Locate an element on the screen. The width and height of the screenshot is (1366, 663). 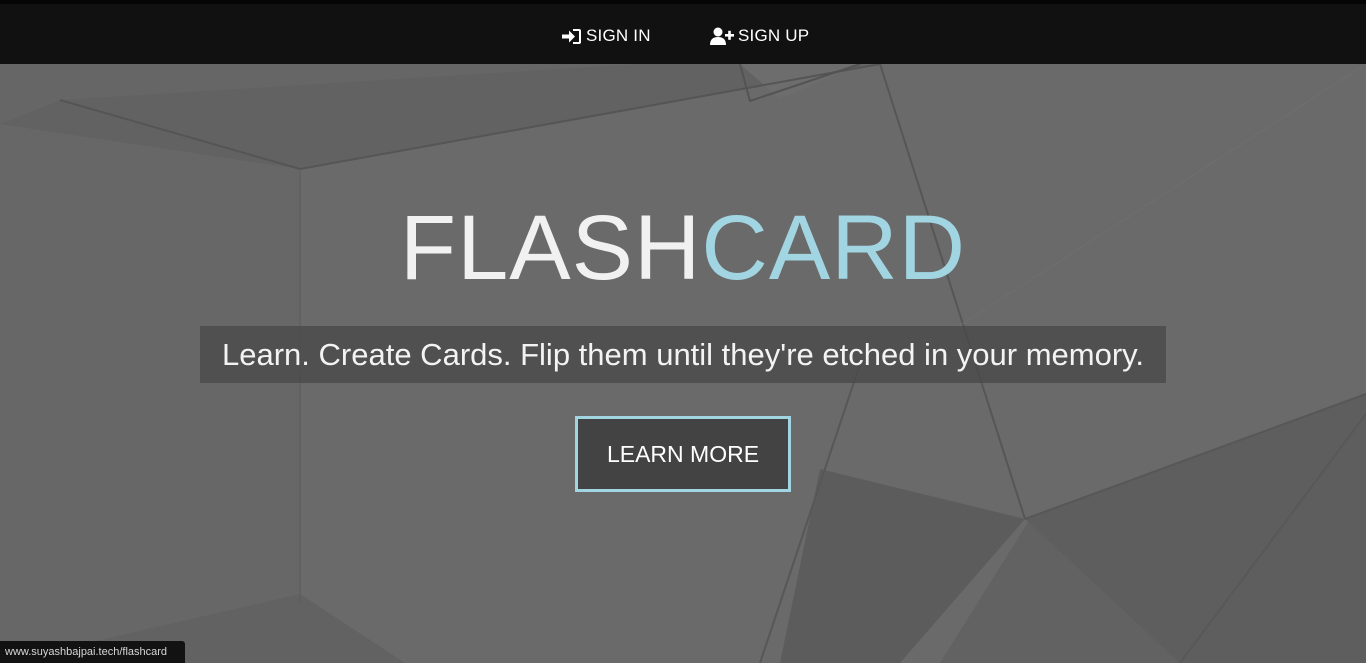
learn-more-button: LEARN MORE is located at coordinates (683, 454).